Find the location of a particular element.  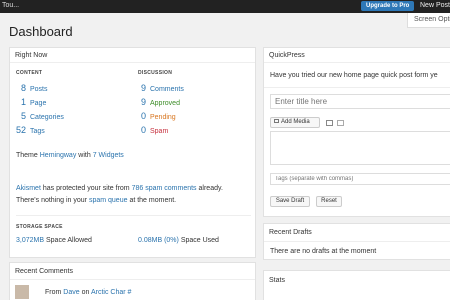

recent-comments-title: Recent Comments is located at coordinates (132, 271).